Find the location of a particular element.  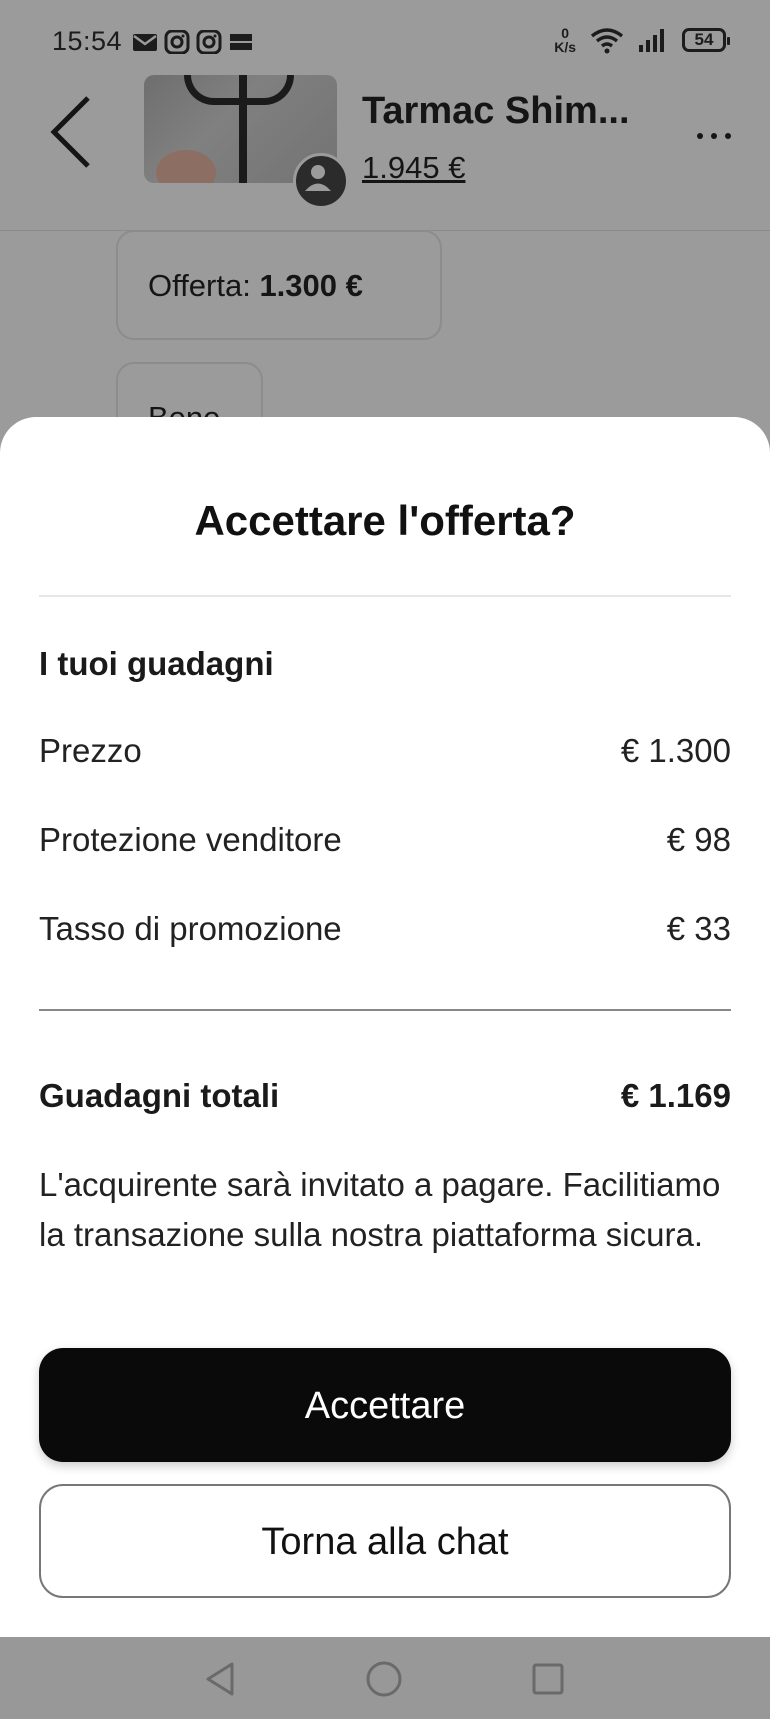

network-speed: 0 K/s is located at coordinates (565, 40).